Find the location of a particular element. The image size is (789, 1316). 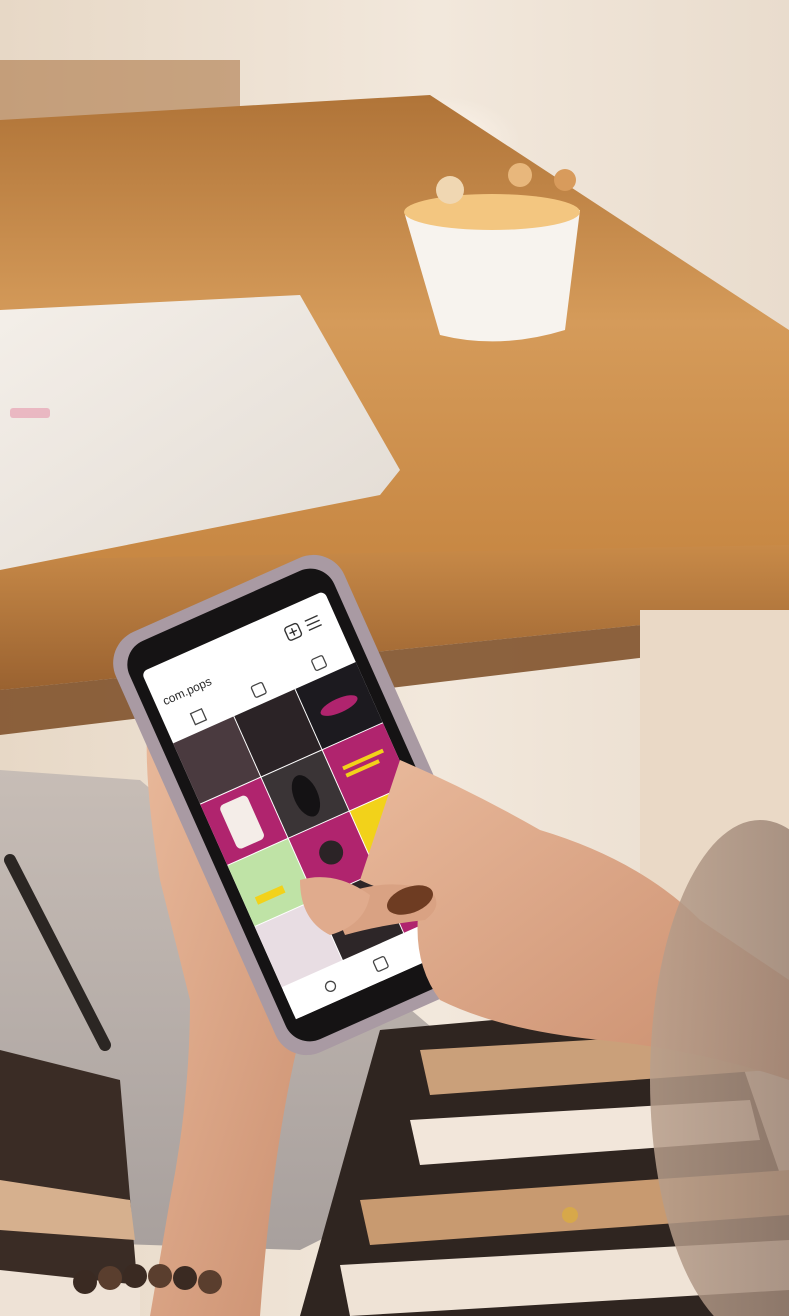

button is located at coordinates (570, 1215).